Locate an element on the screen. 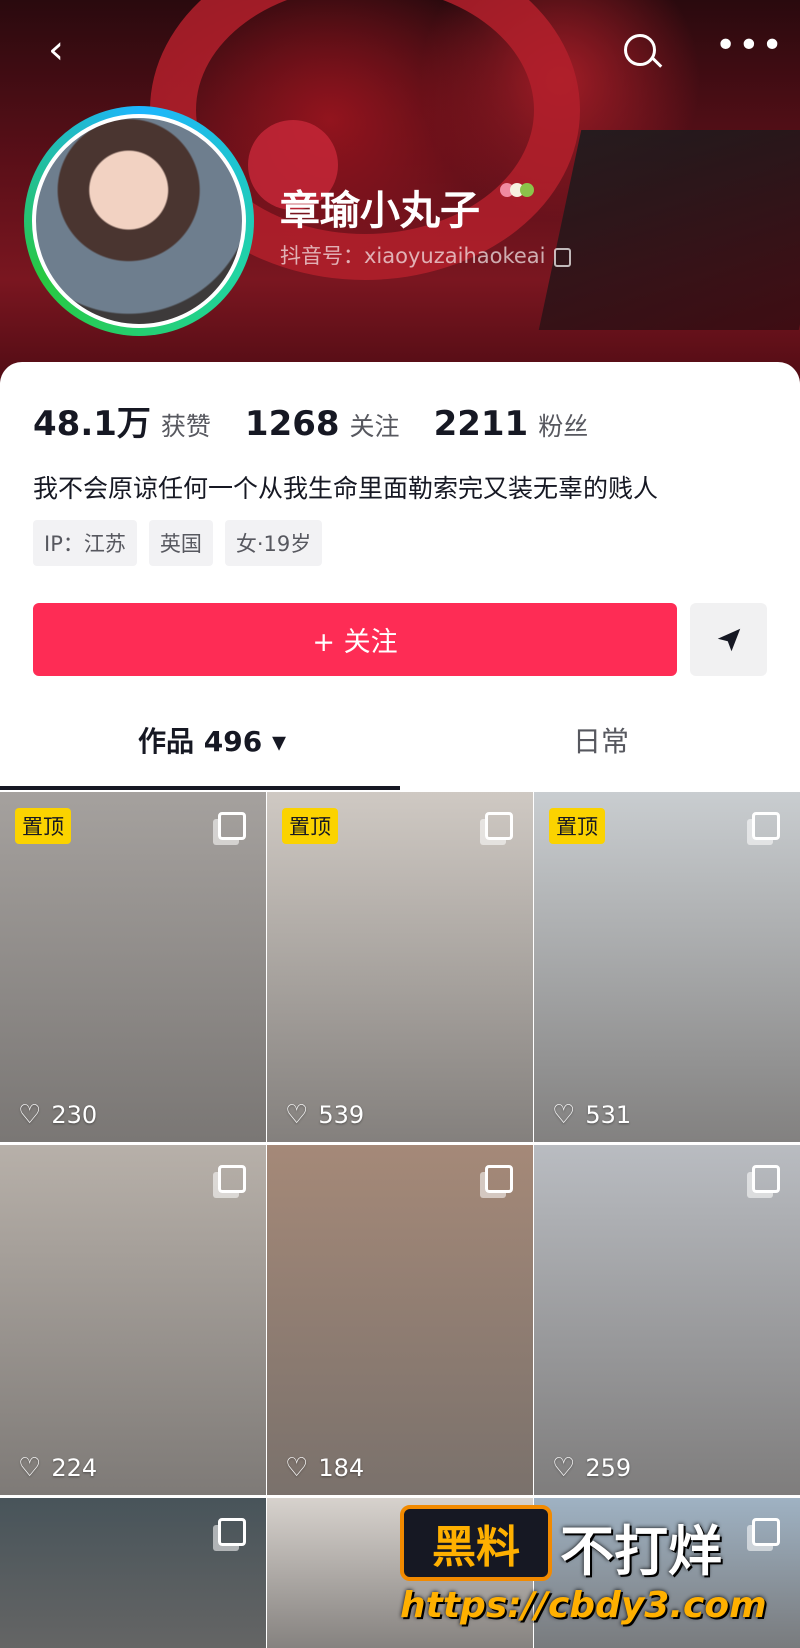 This screenshot has width=800, height=1648. stat-value: 48.1万 is located at coordinates (92, 424).